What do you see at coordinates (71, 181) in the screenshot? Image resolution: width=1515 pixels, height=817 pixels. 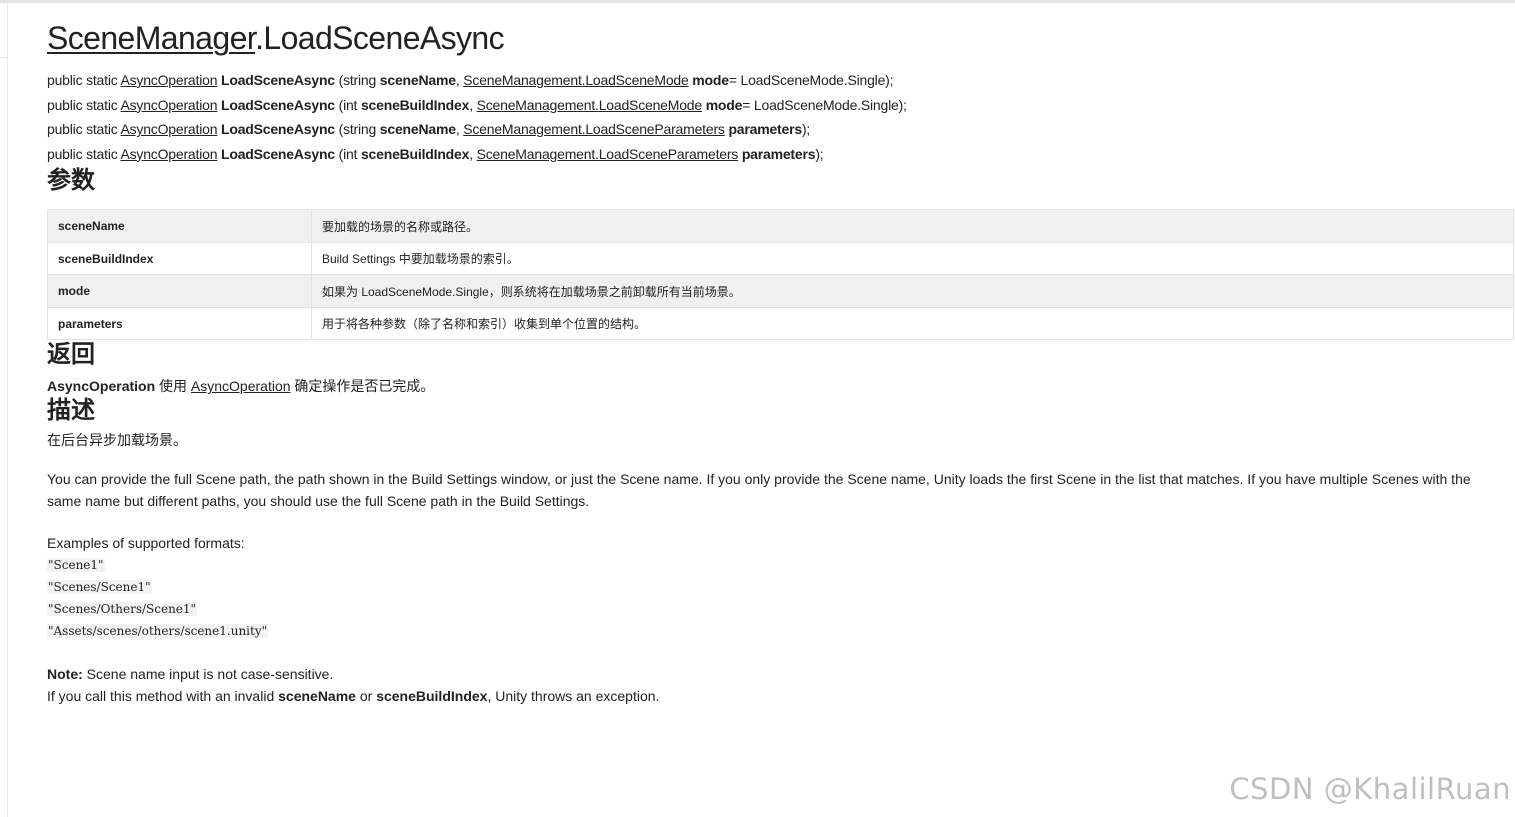 I see `parameters-heading: 参数` at bounding box center [71, 181].